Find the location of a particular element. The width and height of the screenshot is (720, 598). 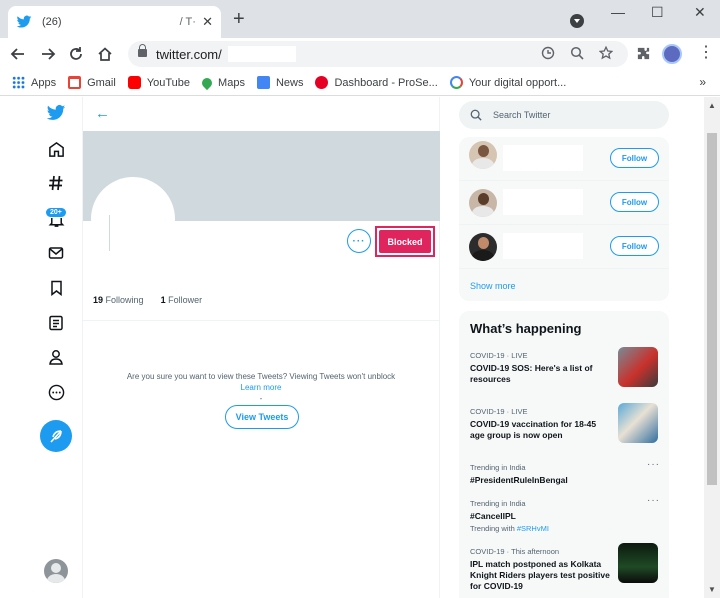

warning-dash: - is located at coordinates (261, 398).